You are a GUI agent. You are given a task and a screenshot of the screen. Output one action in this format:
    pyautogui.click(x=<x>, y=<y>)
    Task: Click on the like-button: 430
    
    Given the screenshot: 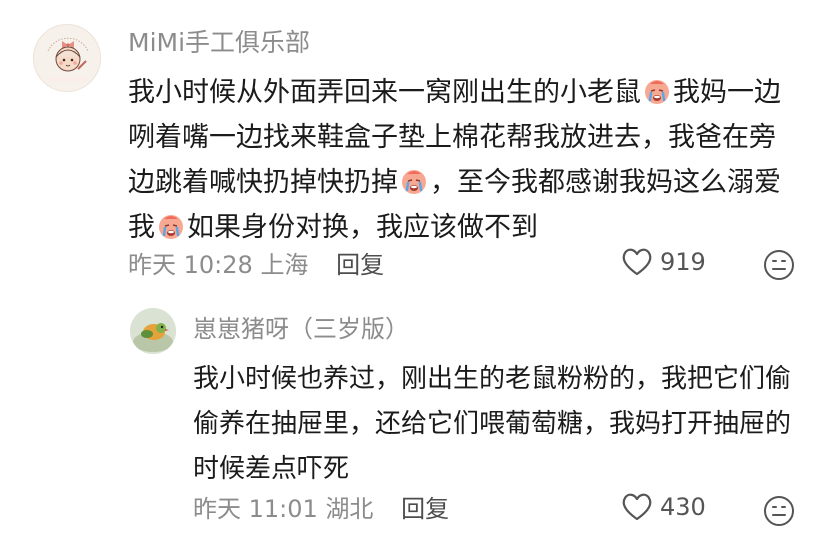 What is the action you would take?
    pyautogui.click(x=663, y=507)
    